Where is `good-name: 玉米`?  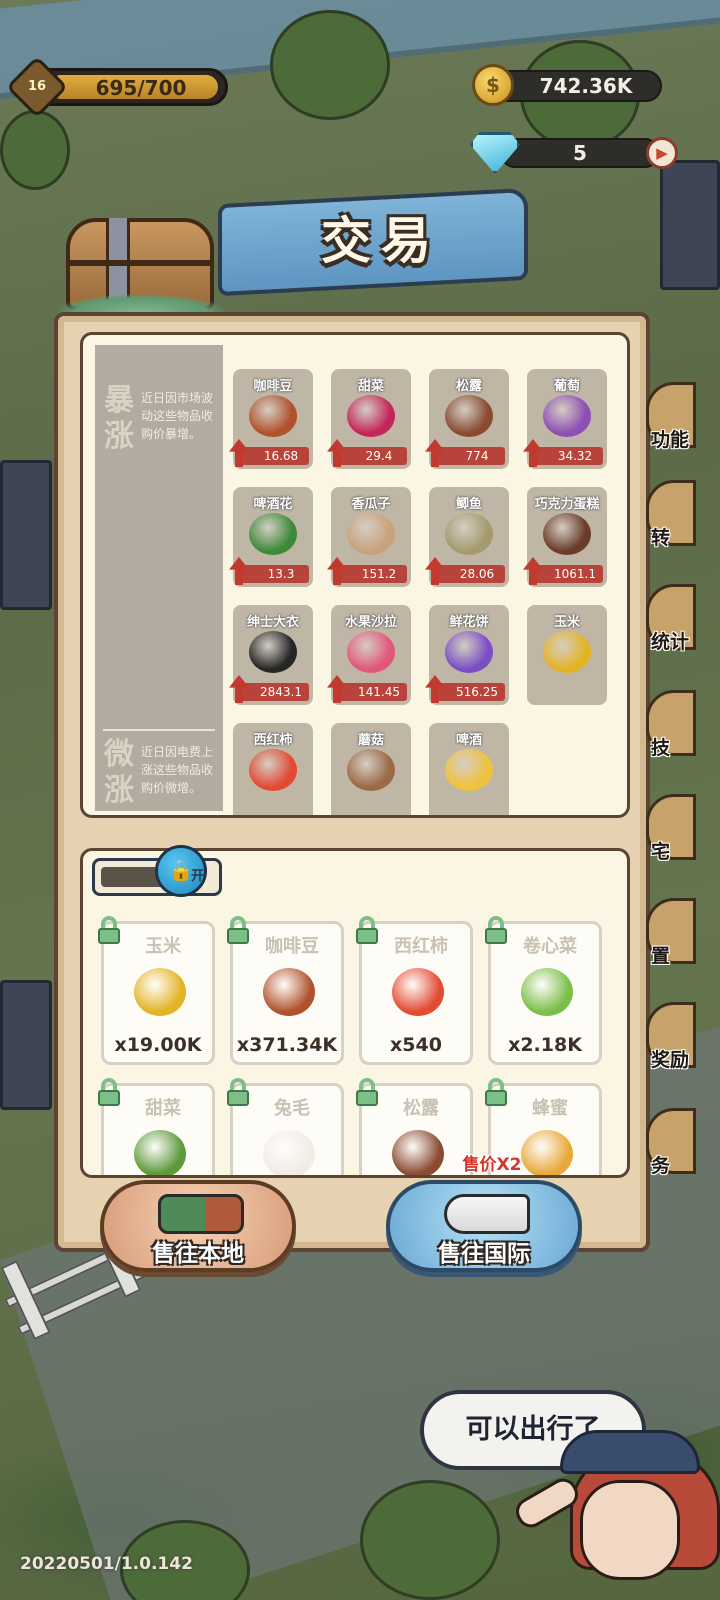
good-name: 玉米 is located at coordinates (566, 622).